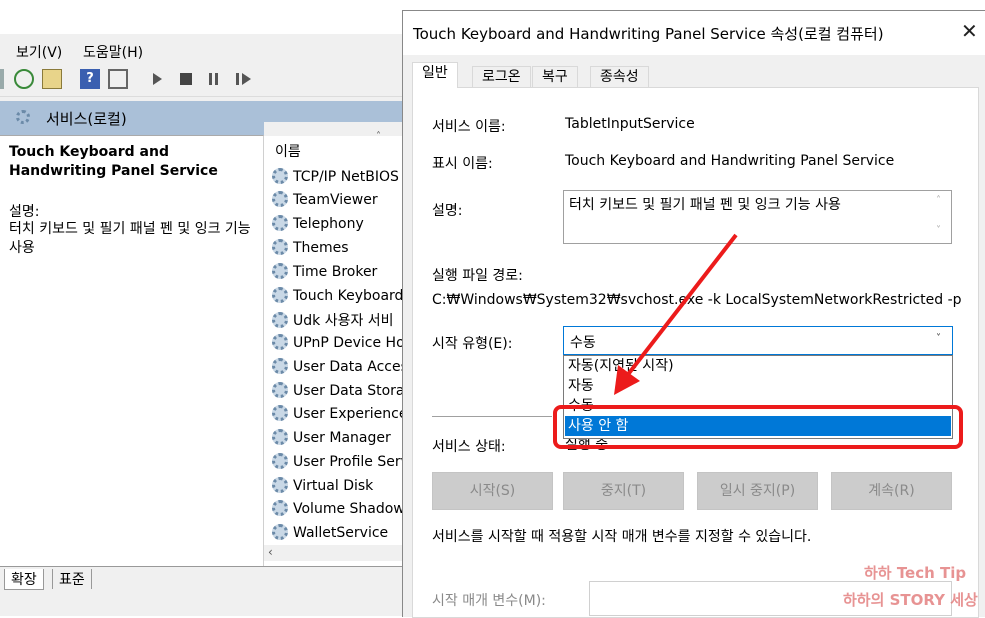 Image resolution: width=985 pixels, height=618 pixels. What do you see at coordinates (201, 17) in the screenshot?
I see `services-titlebar` at bounding box center [201, 17].